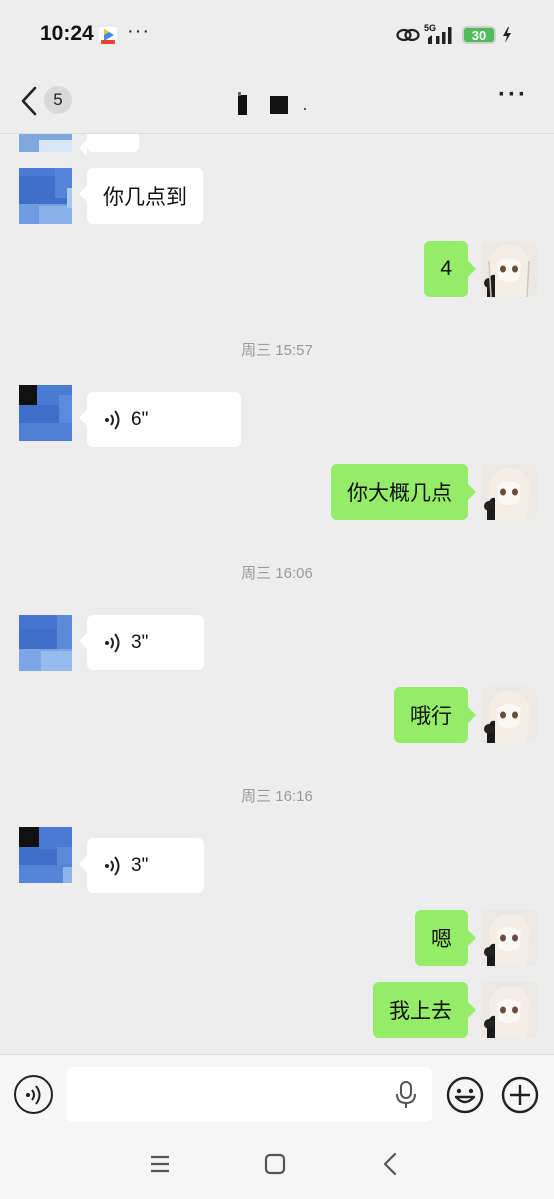 The height and width of the screenshot is (1199, 554). What do you see at coordinates (67, 33) in the screenshot?
I see `status-time: 10:24` at bounding box center [67, 33].